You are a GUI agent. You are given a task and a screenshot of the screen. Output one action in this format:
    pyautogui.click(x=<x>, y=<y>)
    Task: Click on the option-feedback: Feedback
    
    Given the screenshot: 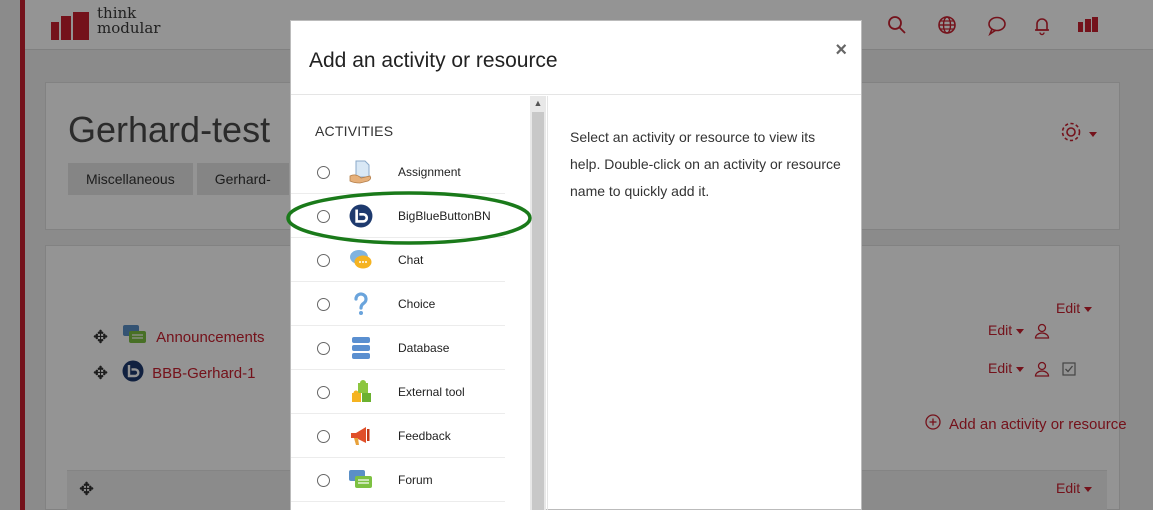 What is the action you would take?
    pyautogui.click(x=398, y=436)
    